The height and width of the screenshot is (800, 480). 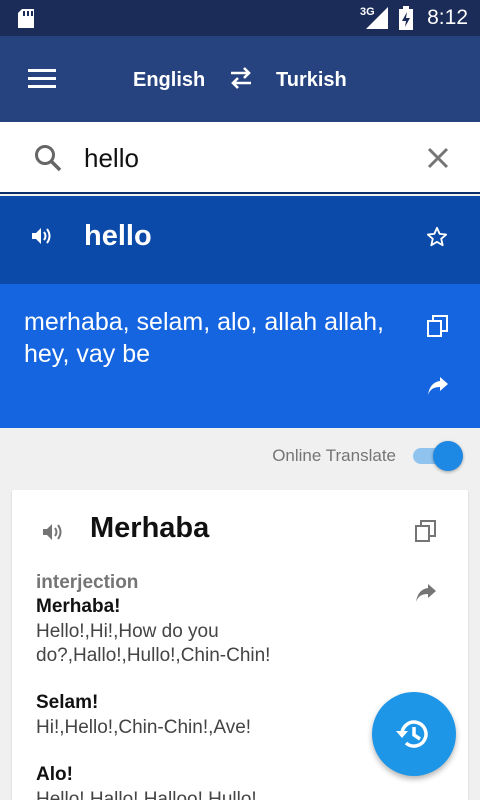 I want to click on search-input, so click(x=244, y=158).